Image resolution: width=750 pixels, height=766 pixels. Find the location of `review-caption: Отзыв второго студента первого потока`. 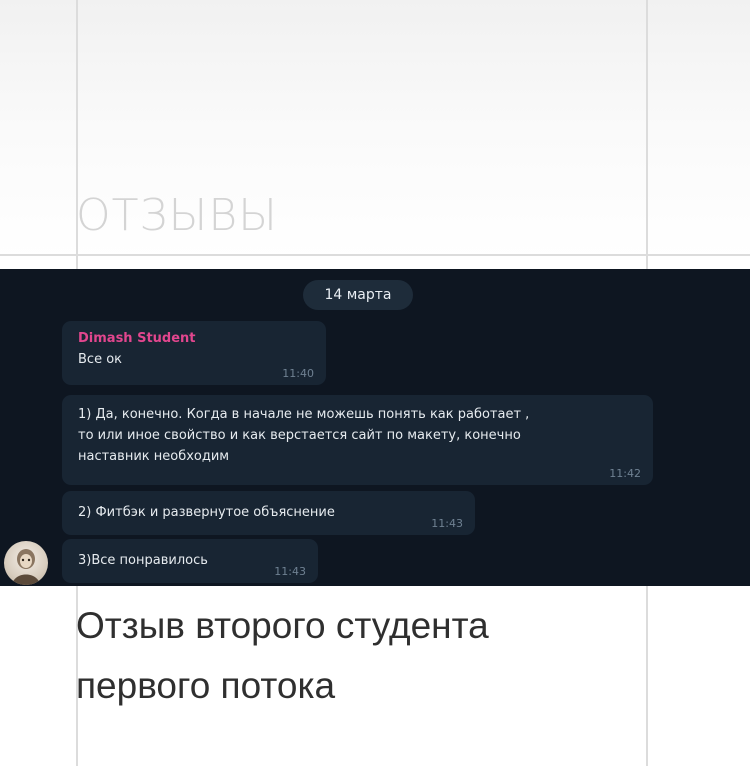

review-caption: Отзыв второго студента первого потока is located at coordinates (356, 656).